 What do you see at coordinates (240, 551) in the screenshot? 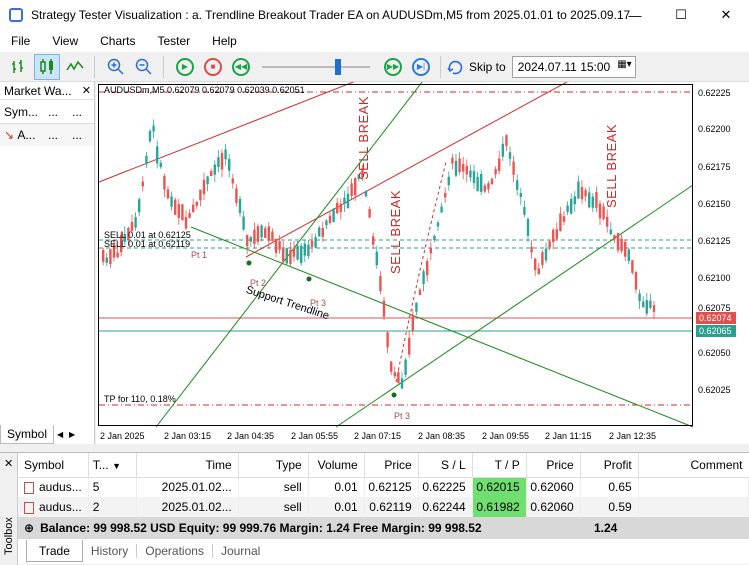
I see `tab-journal: Journal` at bounding box center [240, 551].